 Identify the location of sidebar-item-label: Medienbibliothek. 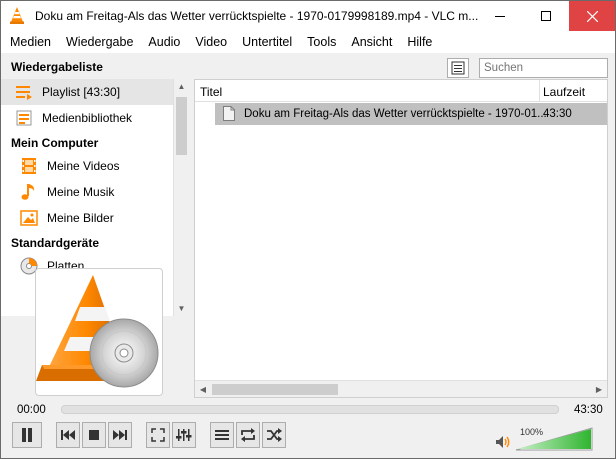
(87, 118).